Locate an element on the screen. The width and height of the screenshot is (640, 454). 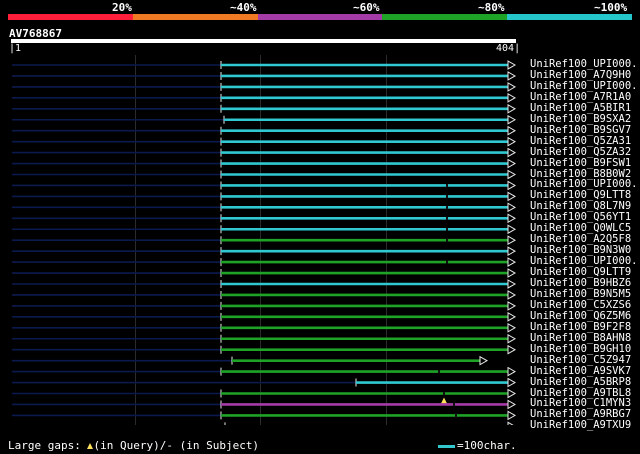
identity-legend: 20% ~40% ~60% ~80% ~100% is located at coordinates (320, 10).